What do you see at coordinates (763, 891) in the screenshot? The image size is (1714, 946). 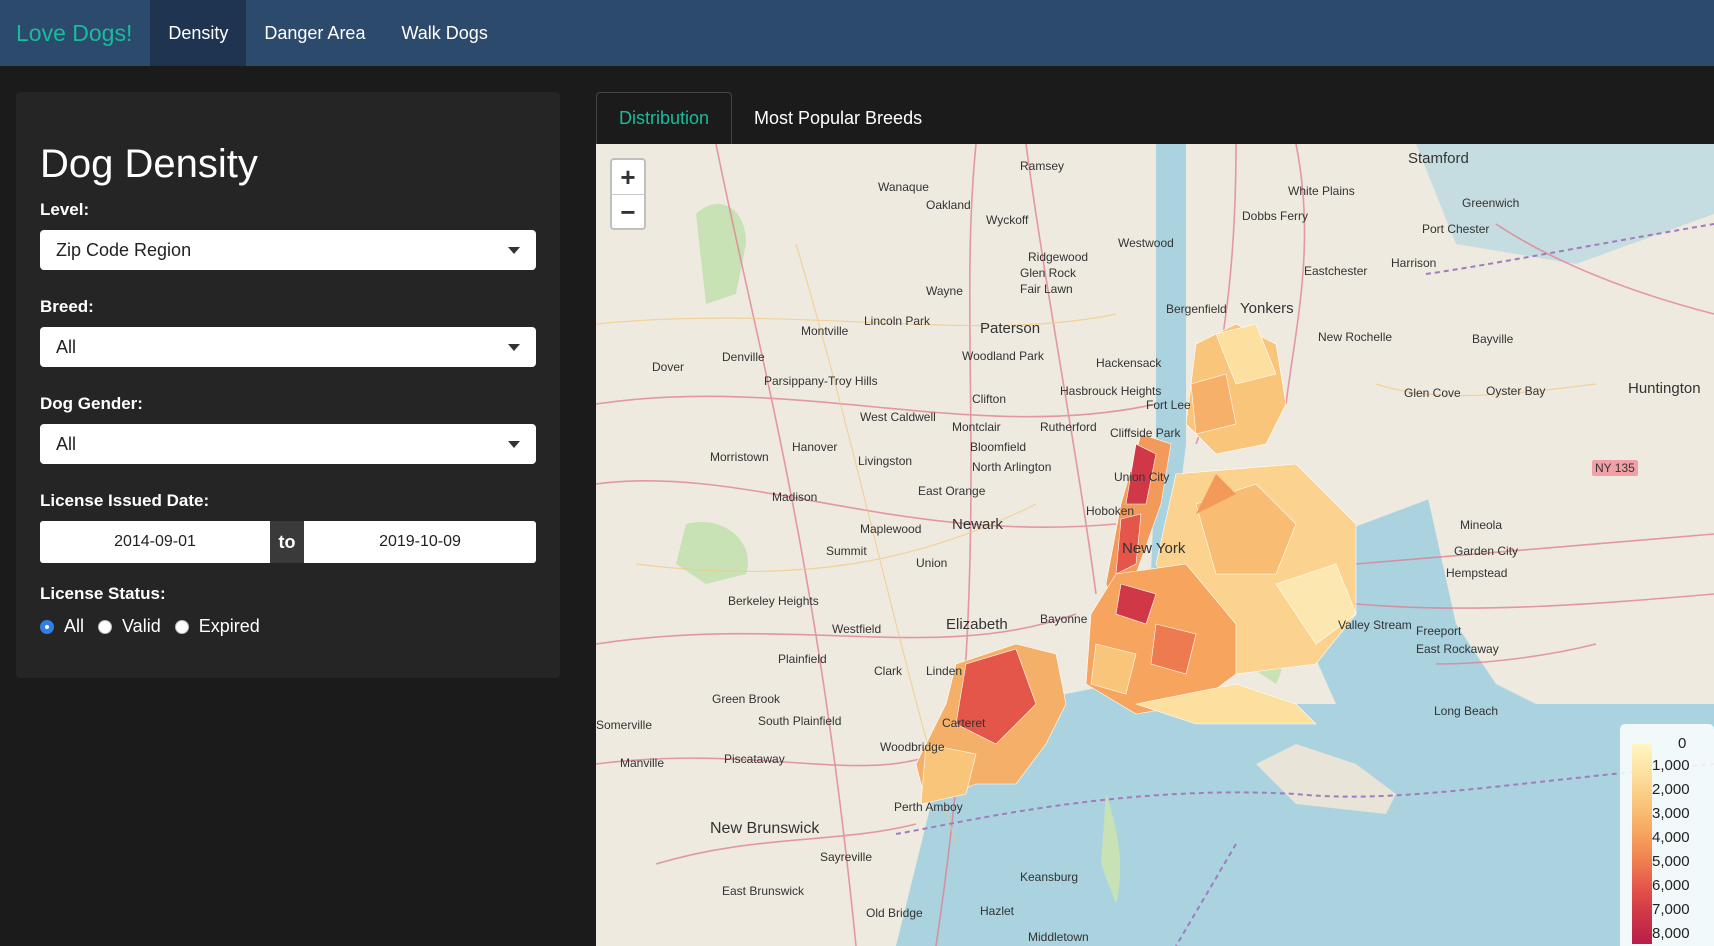 I see `map-place-label: East Brunswick` at bounding box center [763, 891].